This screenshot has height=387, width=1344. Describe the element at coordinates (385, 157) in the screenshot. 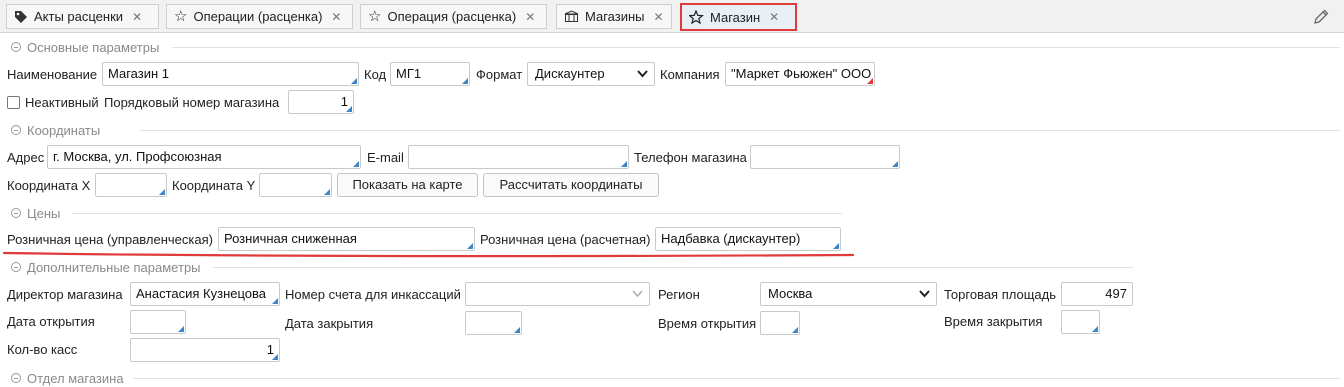

I see `email-label: E-mail` at that location.